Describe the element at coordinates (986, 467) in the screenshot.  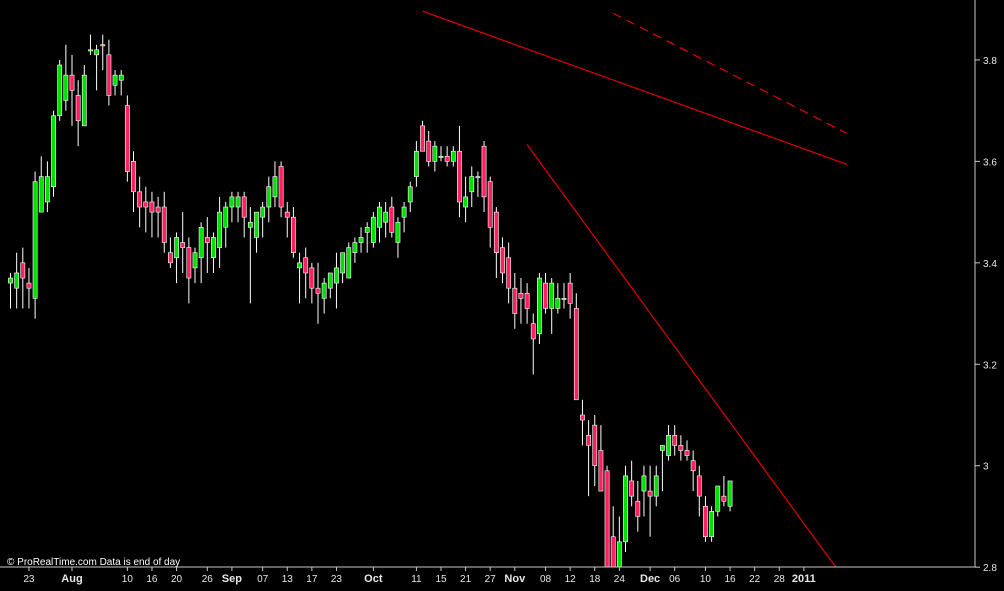
I see `y-tick-label: 3` at that location.